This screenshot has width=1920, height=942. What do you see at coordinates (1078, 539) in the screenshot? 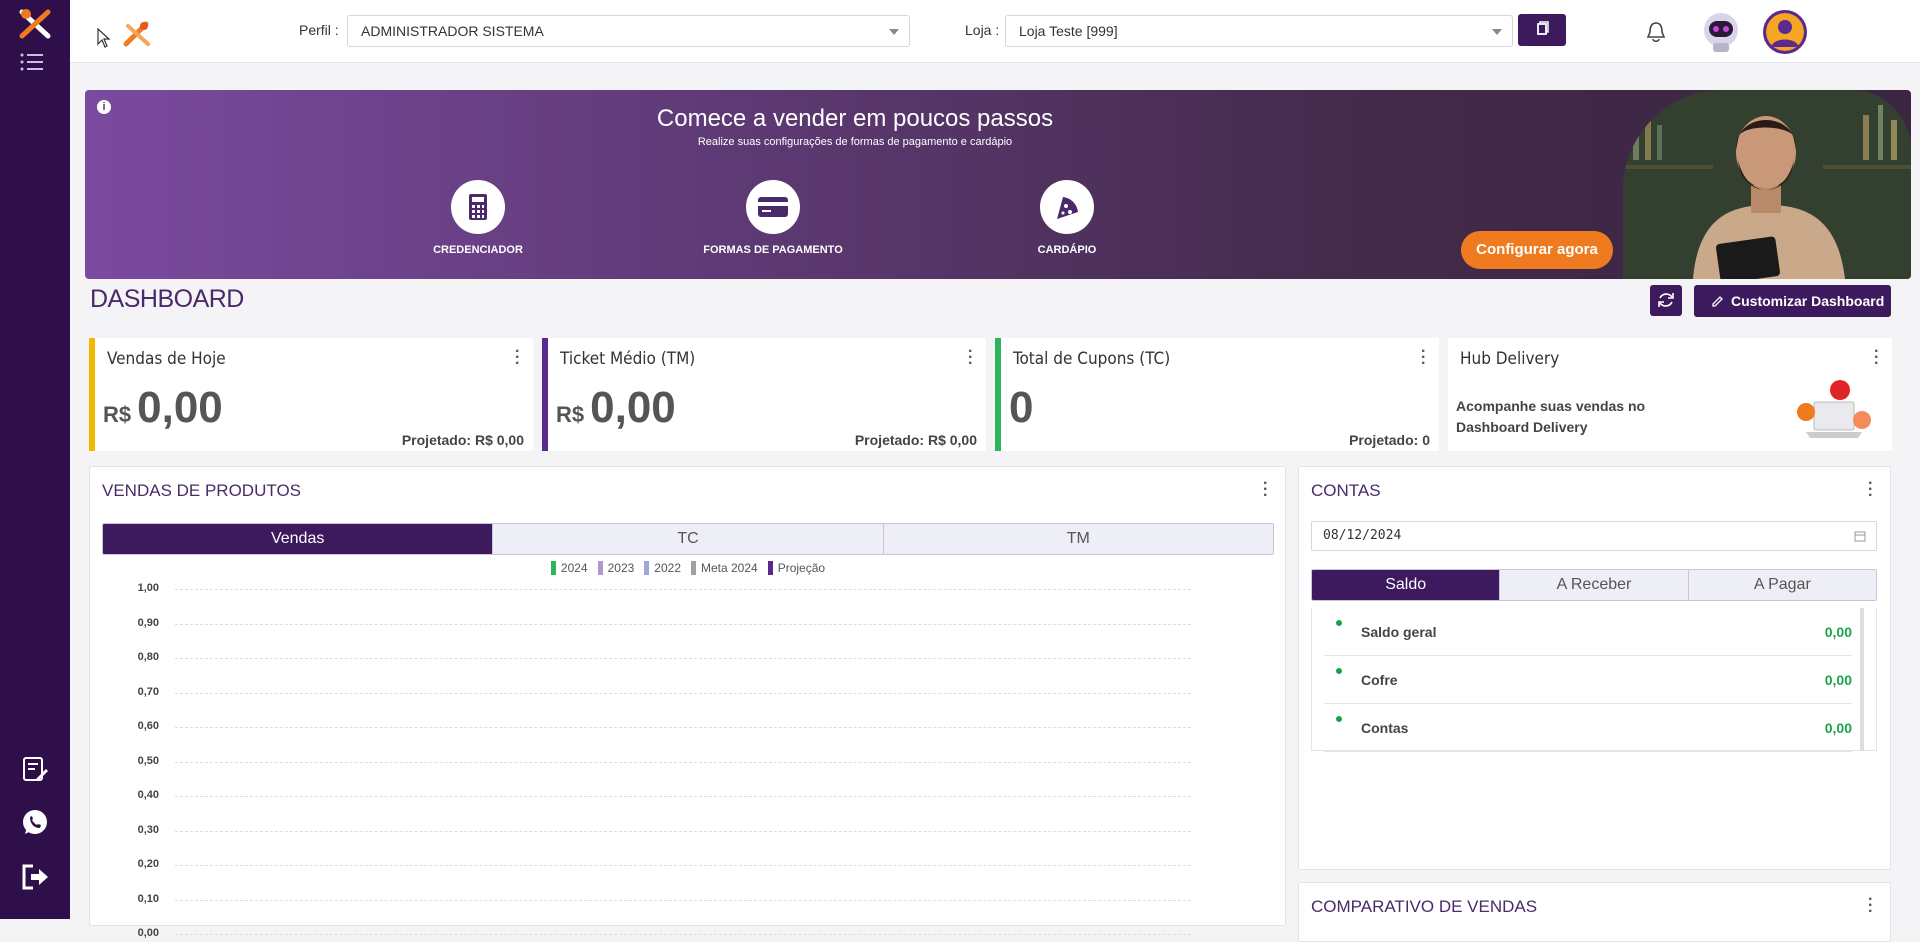
I see `tab-tm: TM` at bounding box center [1078, 539].